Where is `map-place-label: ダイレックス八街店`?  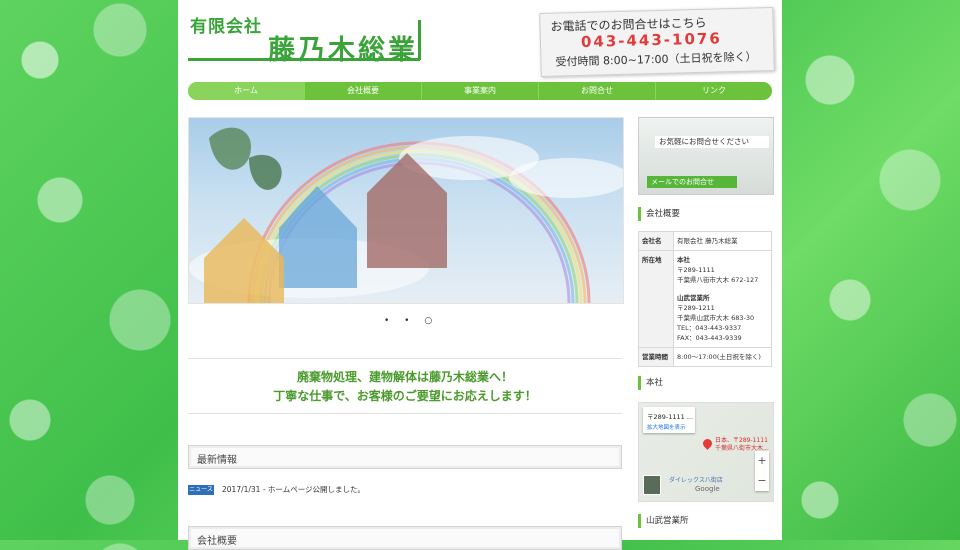 map-place-label: ダイレックス八街店 is located at coordinates (696, 480).